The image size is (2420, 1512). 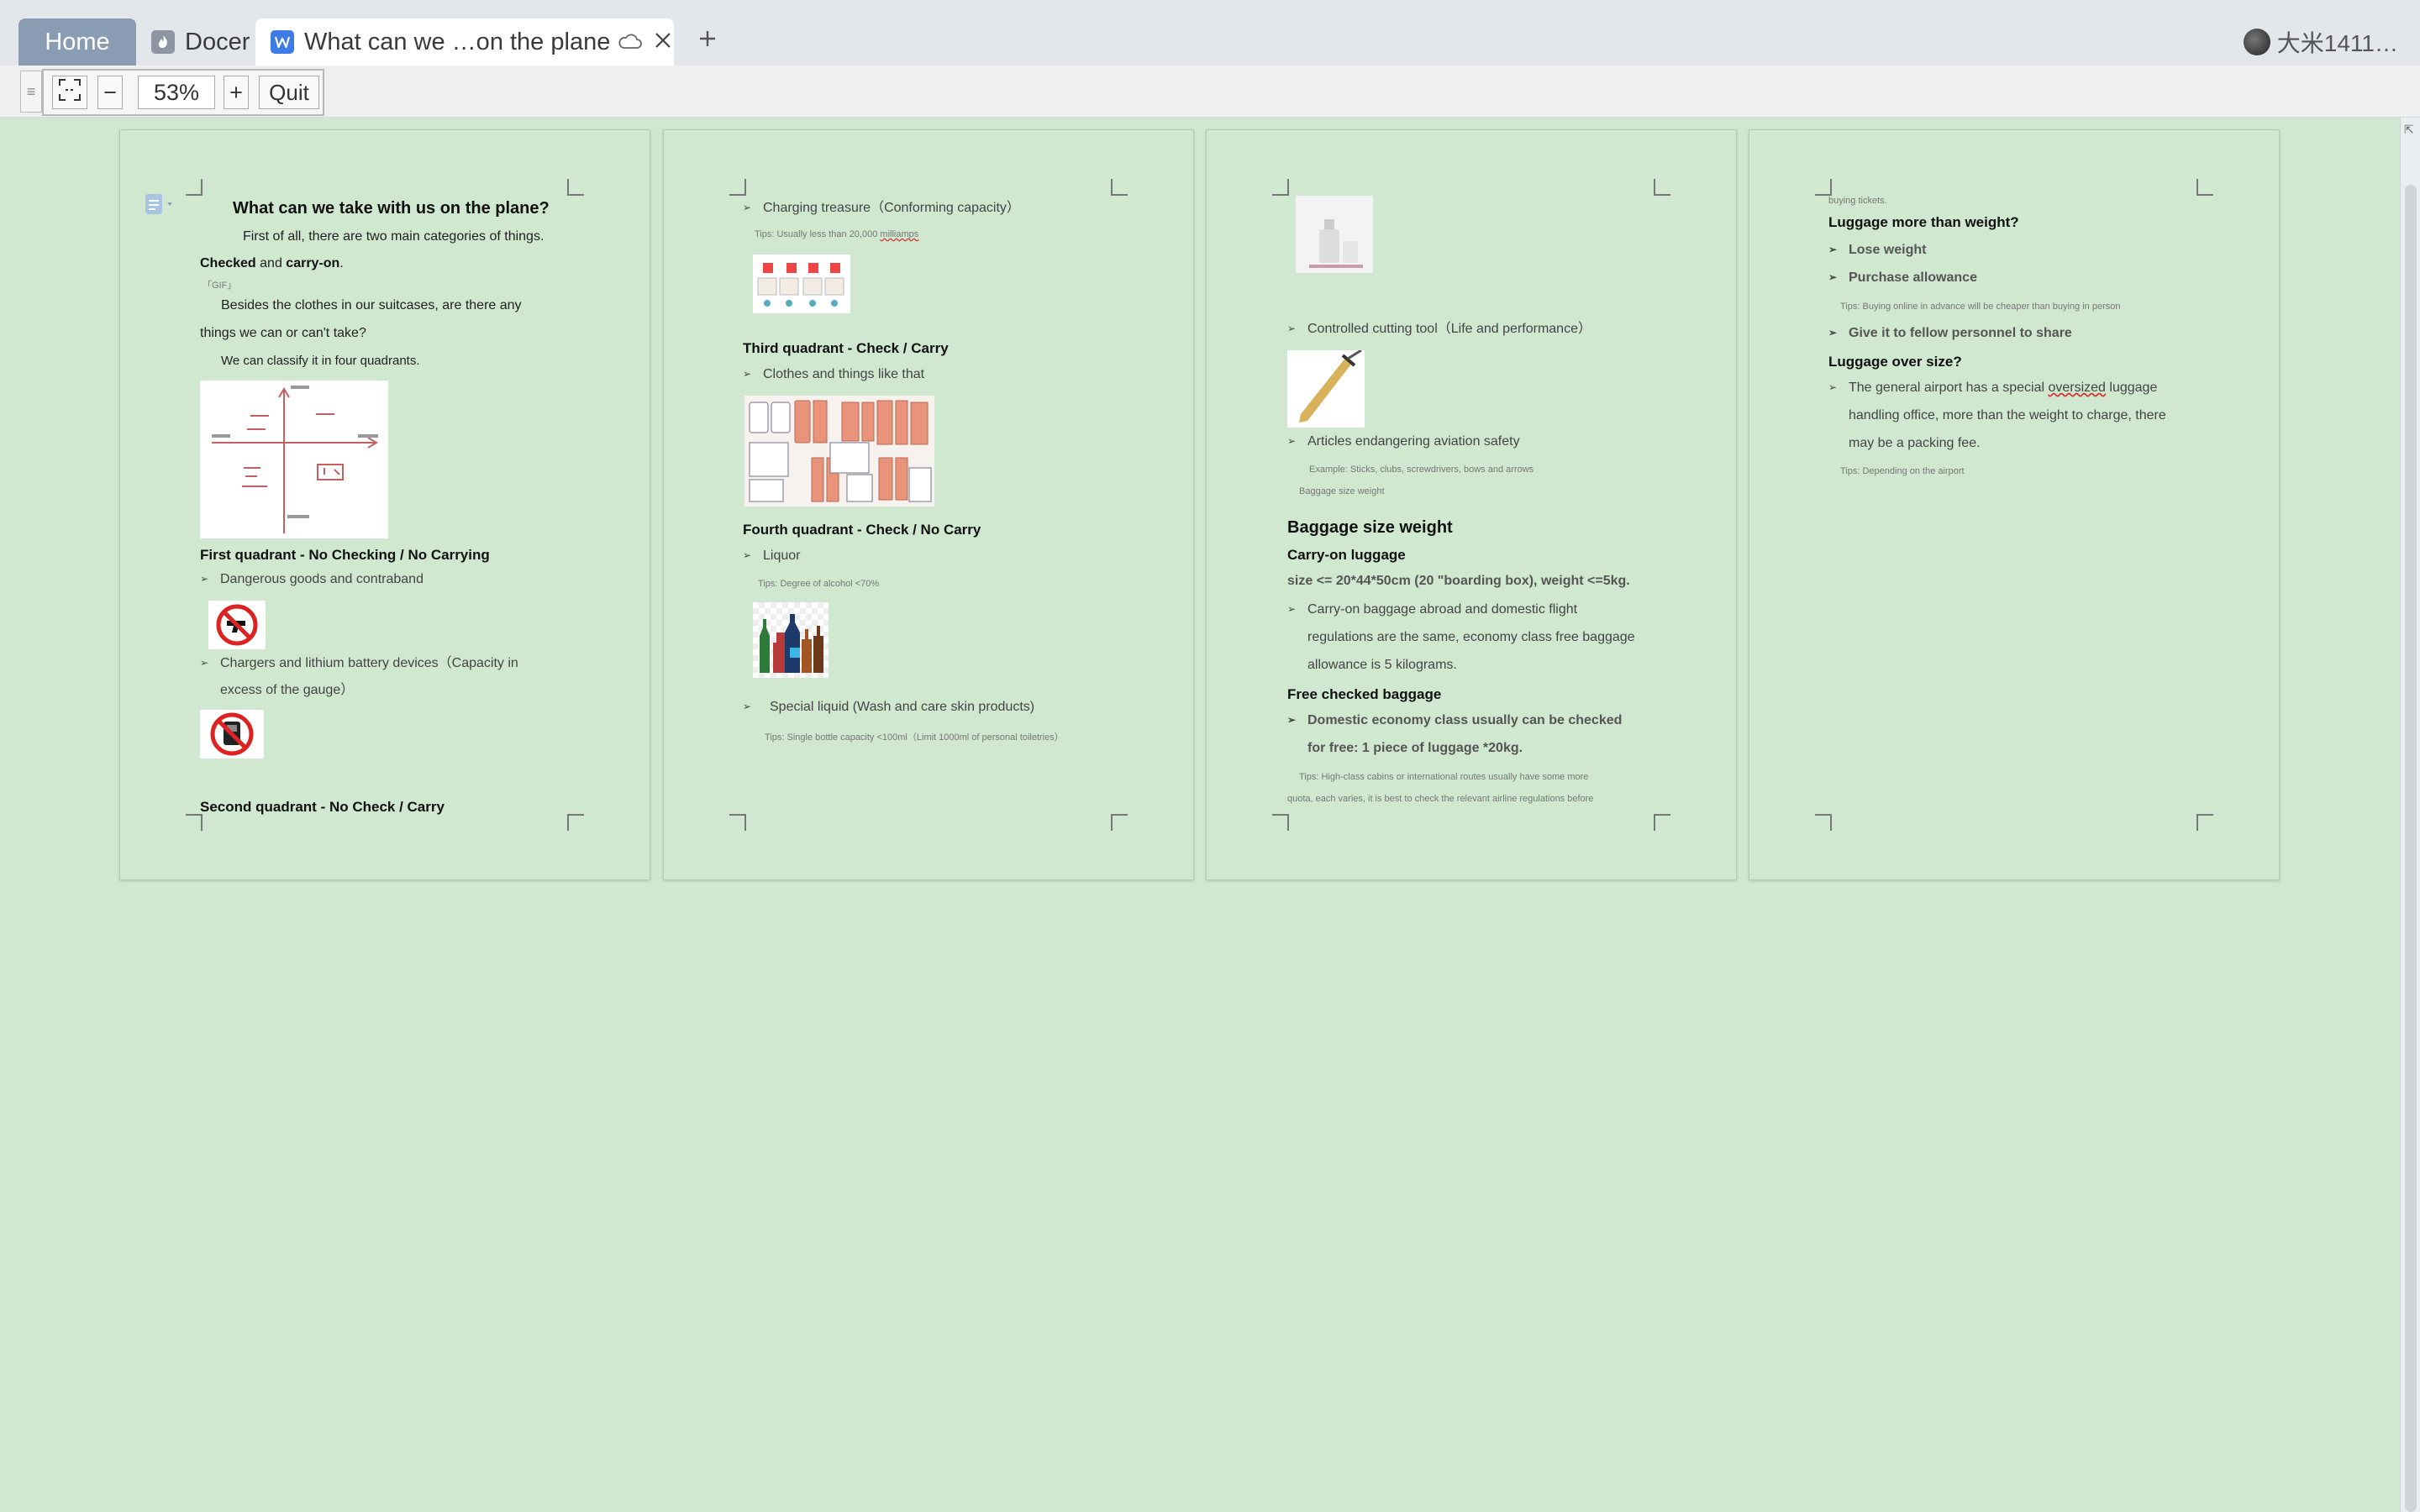 What do you see at coordinates (1415, 748) in the screenshot?
I see `list-item-domestic-economy-cont: for free: 1 piece of luggage *20kg.` at bounding box center [1415, 748].